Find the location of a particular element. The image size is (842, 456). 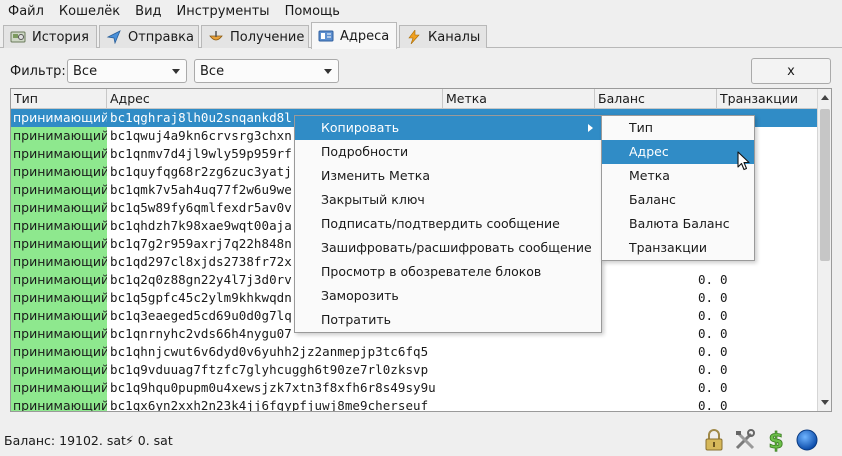

context-menu-sign-verify: Подписать/подтвердить сообщение is located at coordinates (448, 224).